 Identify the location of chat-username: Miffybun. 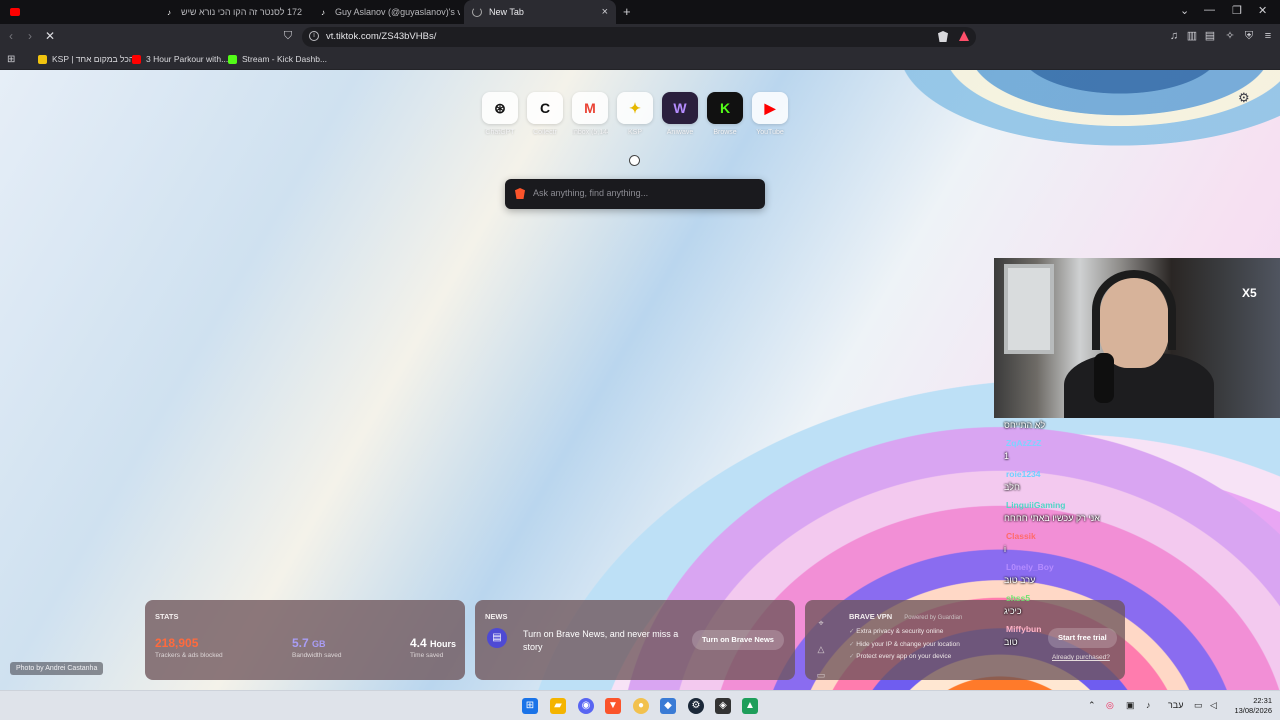
(1024, 629).